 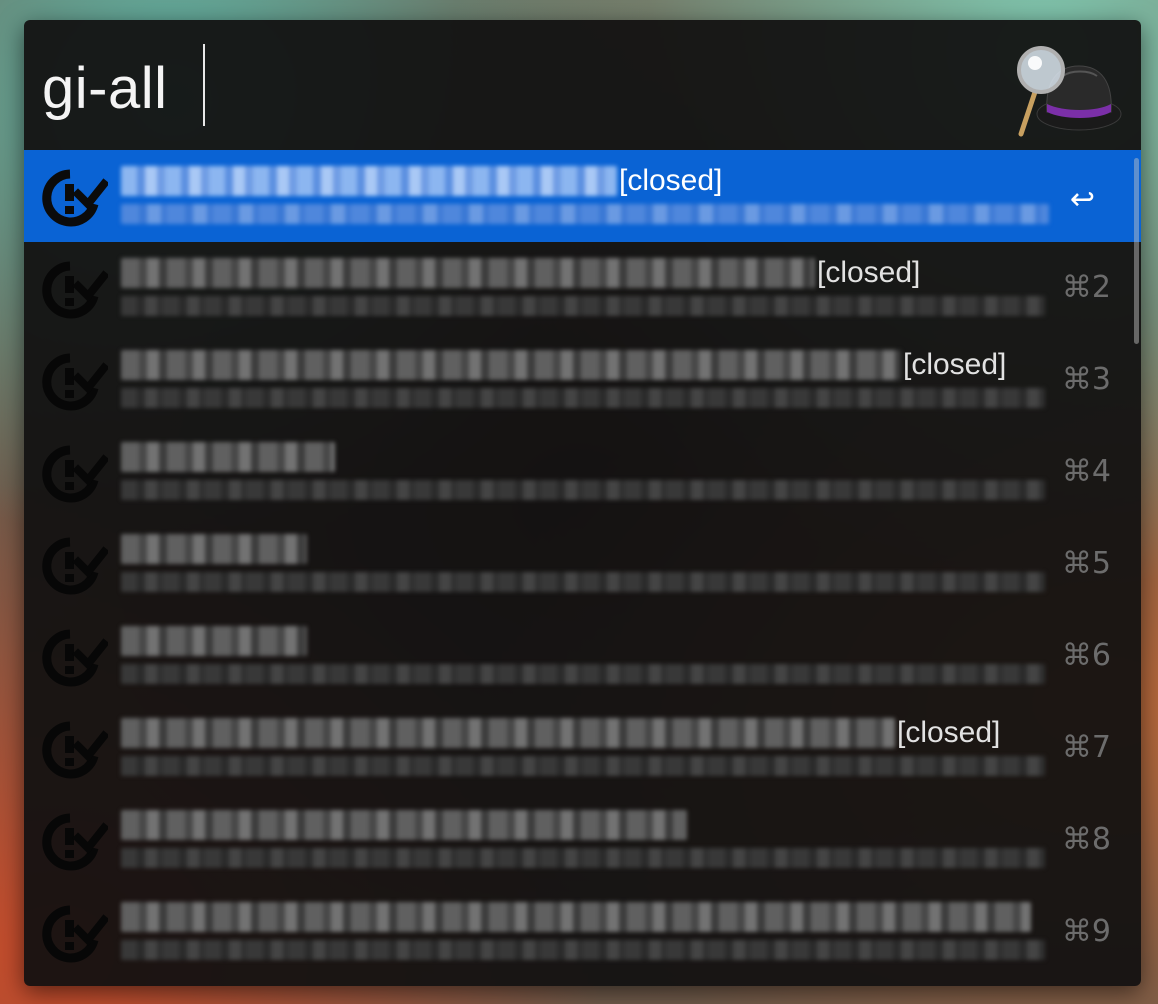 I want to click on result-row-8: ⌘8, so click(x=582, y=840).